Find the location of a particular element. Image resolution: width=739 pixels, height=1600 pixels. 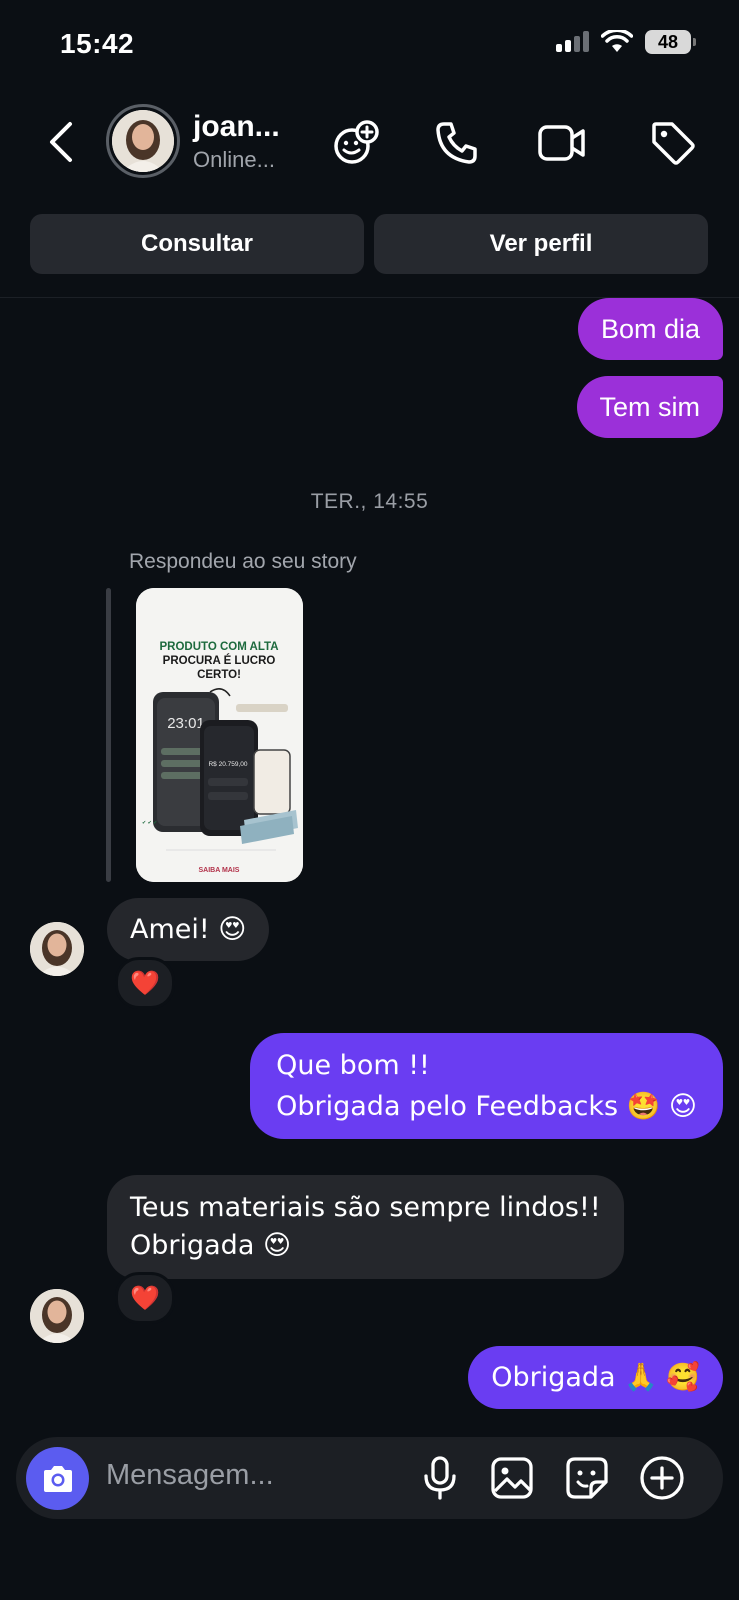

message-line: Obrigada pelo Feedbacks 🤩 😍 is located at coordinates (486, 1106).